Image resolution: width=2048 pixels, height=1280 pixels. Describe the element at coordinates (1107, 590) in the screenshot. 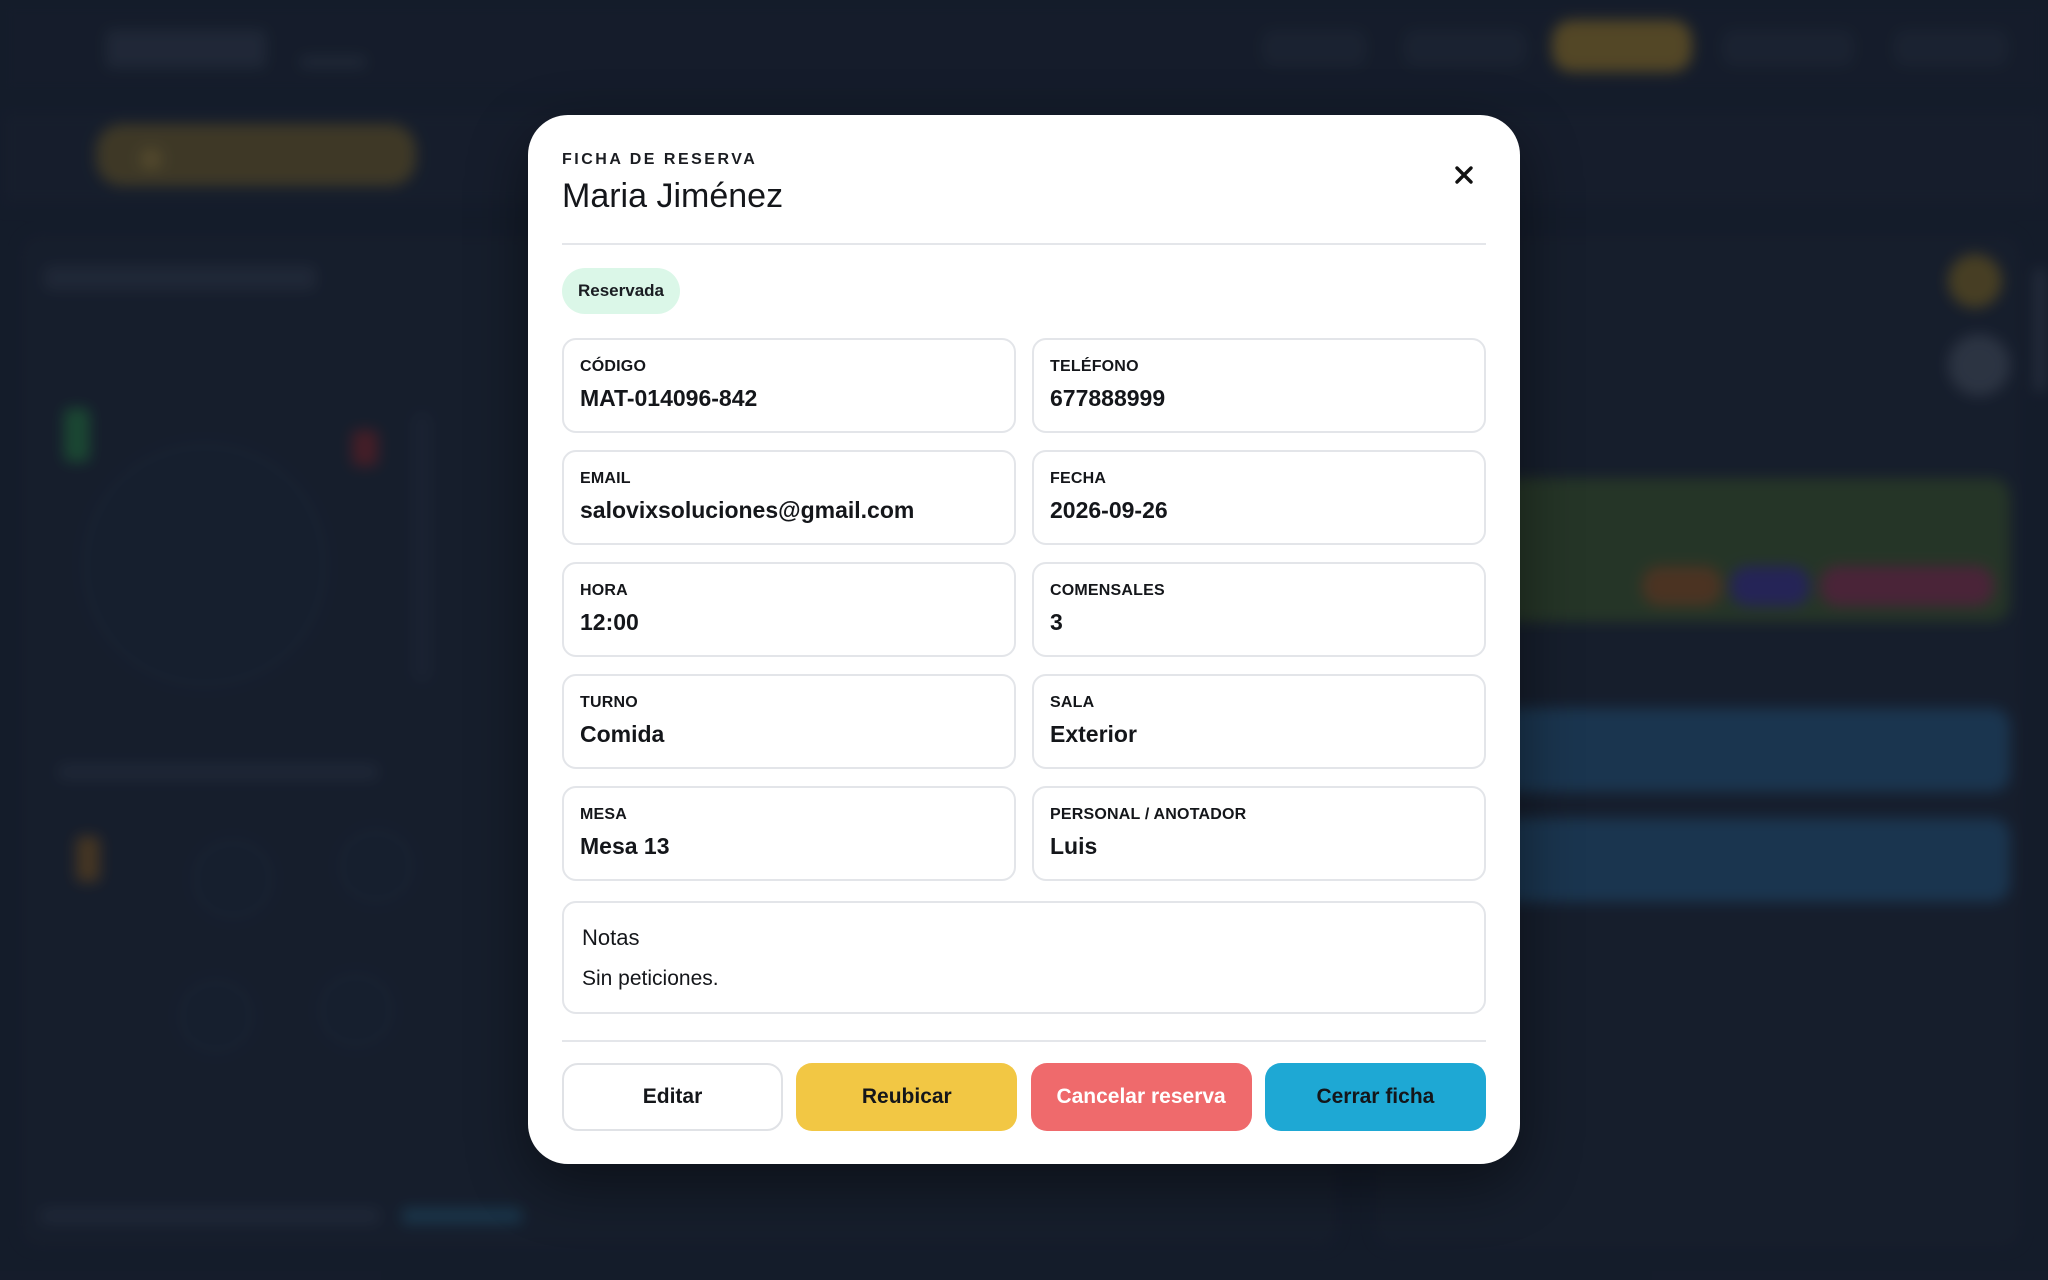

I see `field-label: COMENSALES` at that location.